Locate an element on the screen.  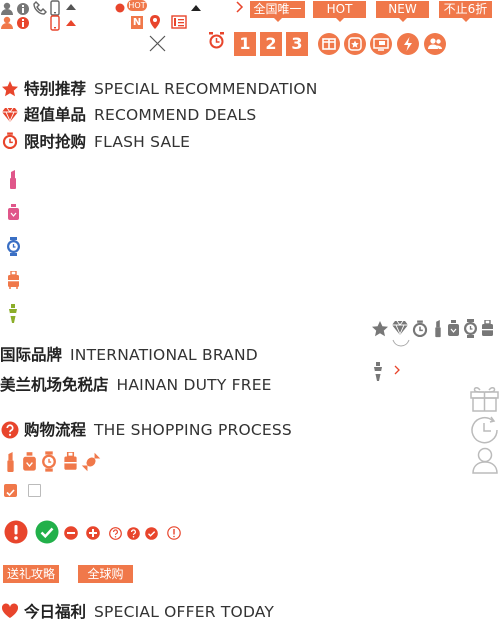
caret-up-red-icon is located at coordinates (71, 23).